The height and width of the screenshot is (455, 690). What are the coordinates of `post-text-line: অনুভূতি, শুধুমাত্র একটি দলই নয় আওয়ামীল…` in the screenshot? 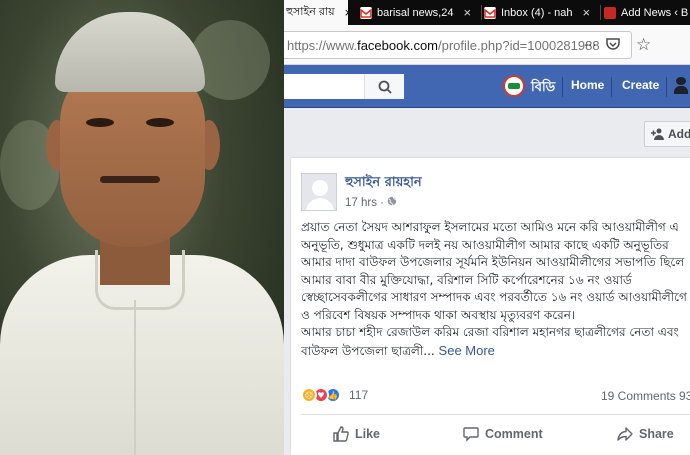 It's located at (485, 244).